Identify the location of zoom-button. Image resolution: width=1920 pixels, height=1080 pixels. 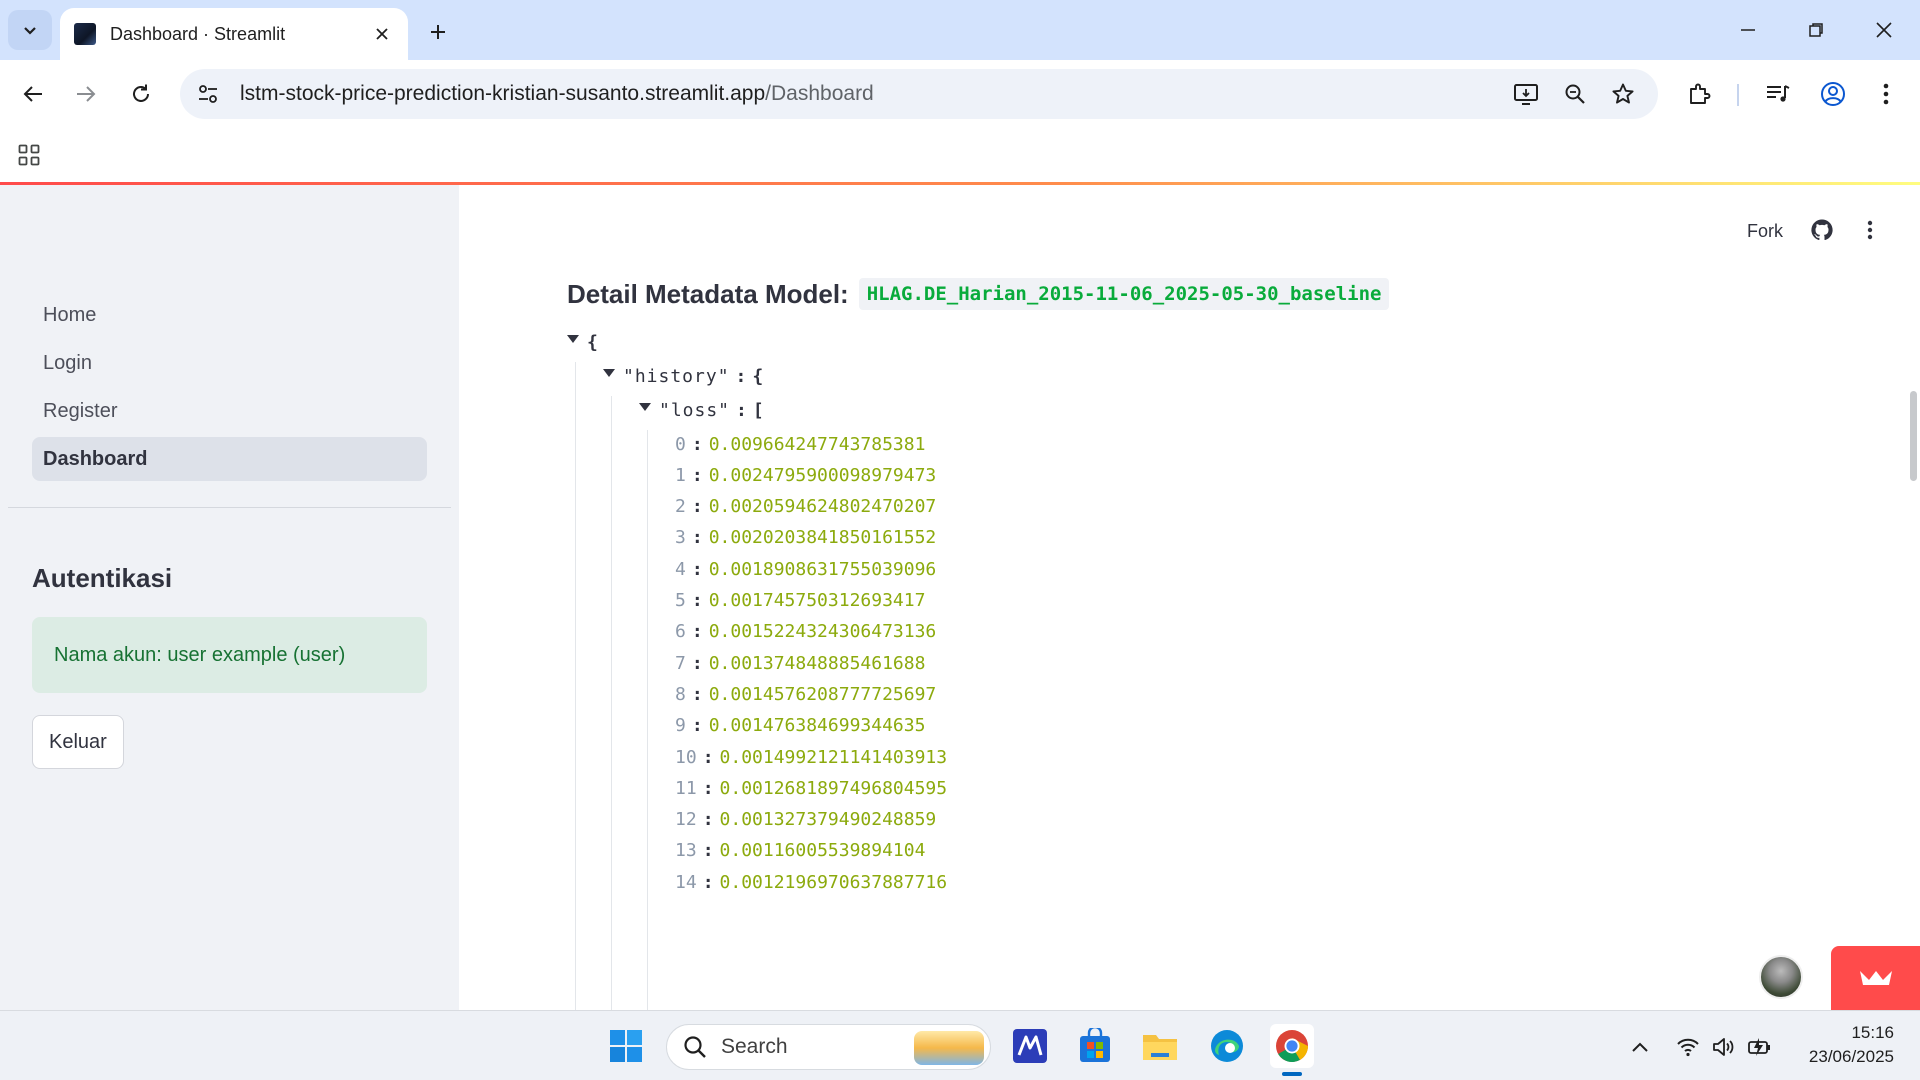
(1575, 94).